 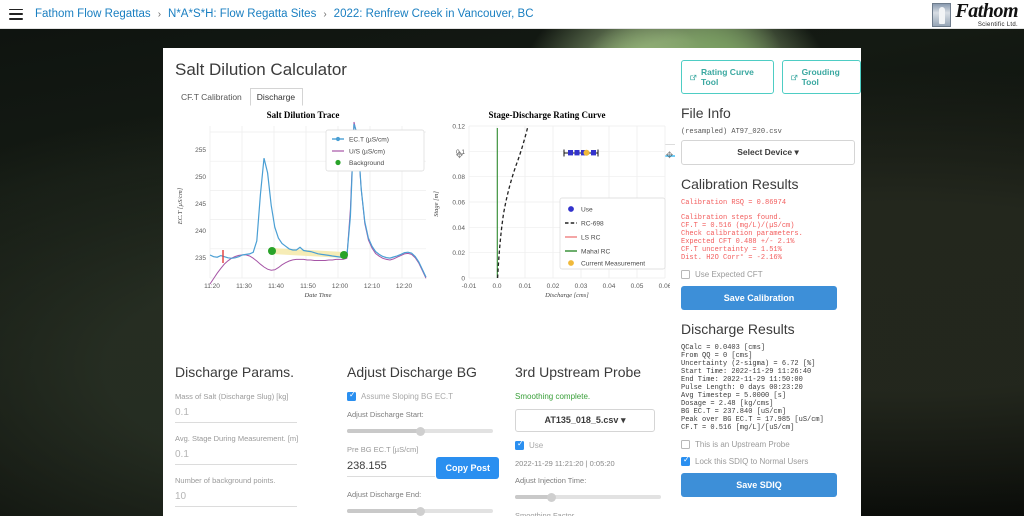 What do you see at coordinates (232, 396) in the screenshot?
I see `field-label: Mass of Salt (Discharge Slug) [kg]` at bounding box center [232, 396].